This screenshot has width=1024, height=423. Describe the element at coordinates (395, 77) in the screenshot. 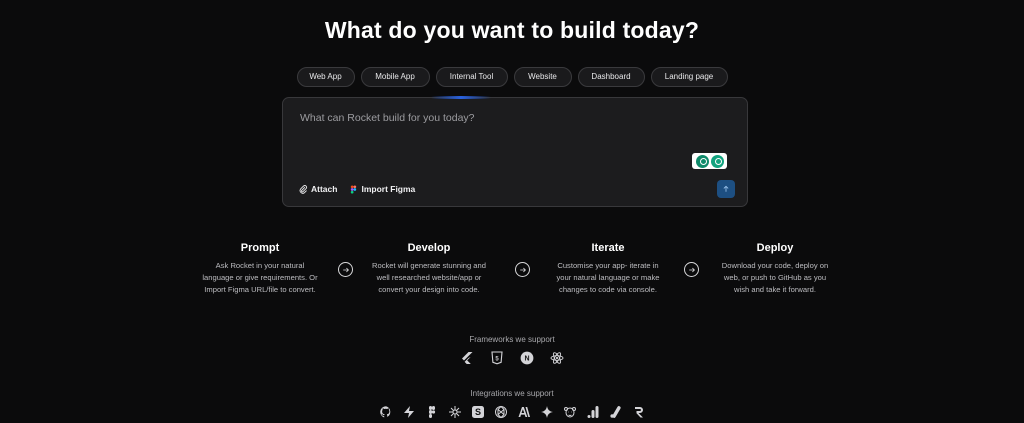

I see `chip-mobile-app: Mobile App` at that location.